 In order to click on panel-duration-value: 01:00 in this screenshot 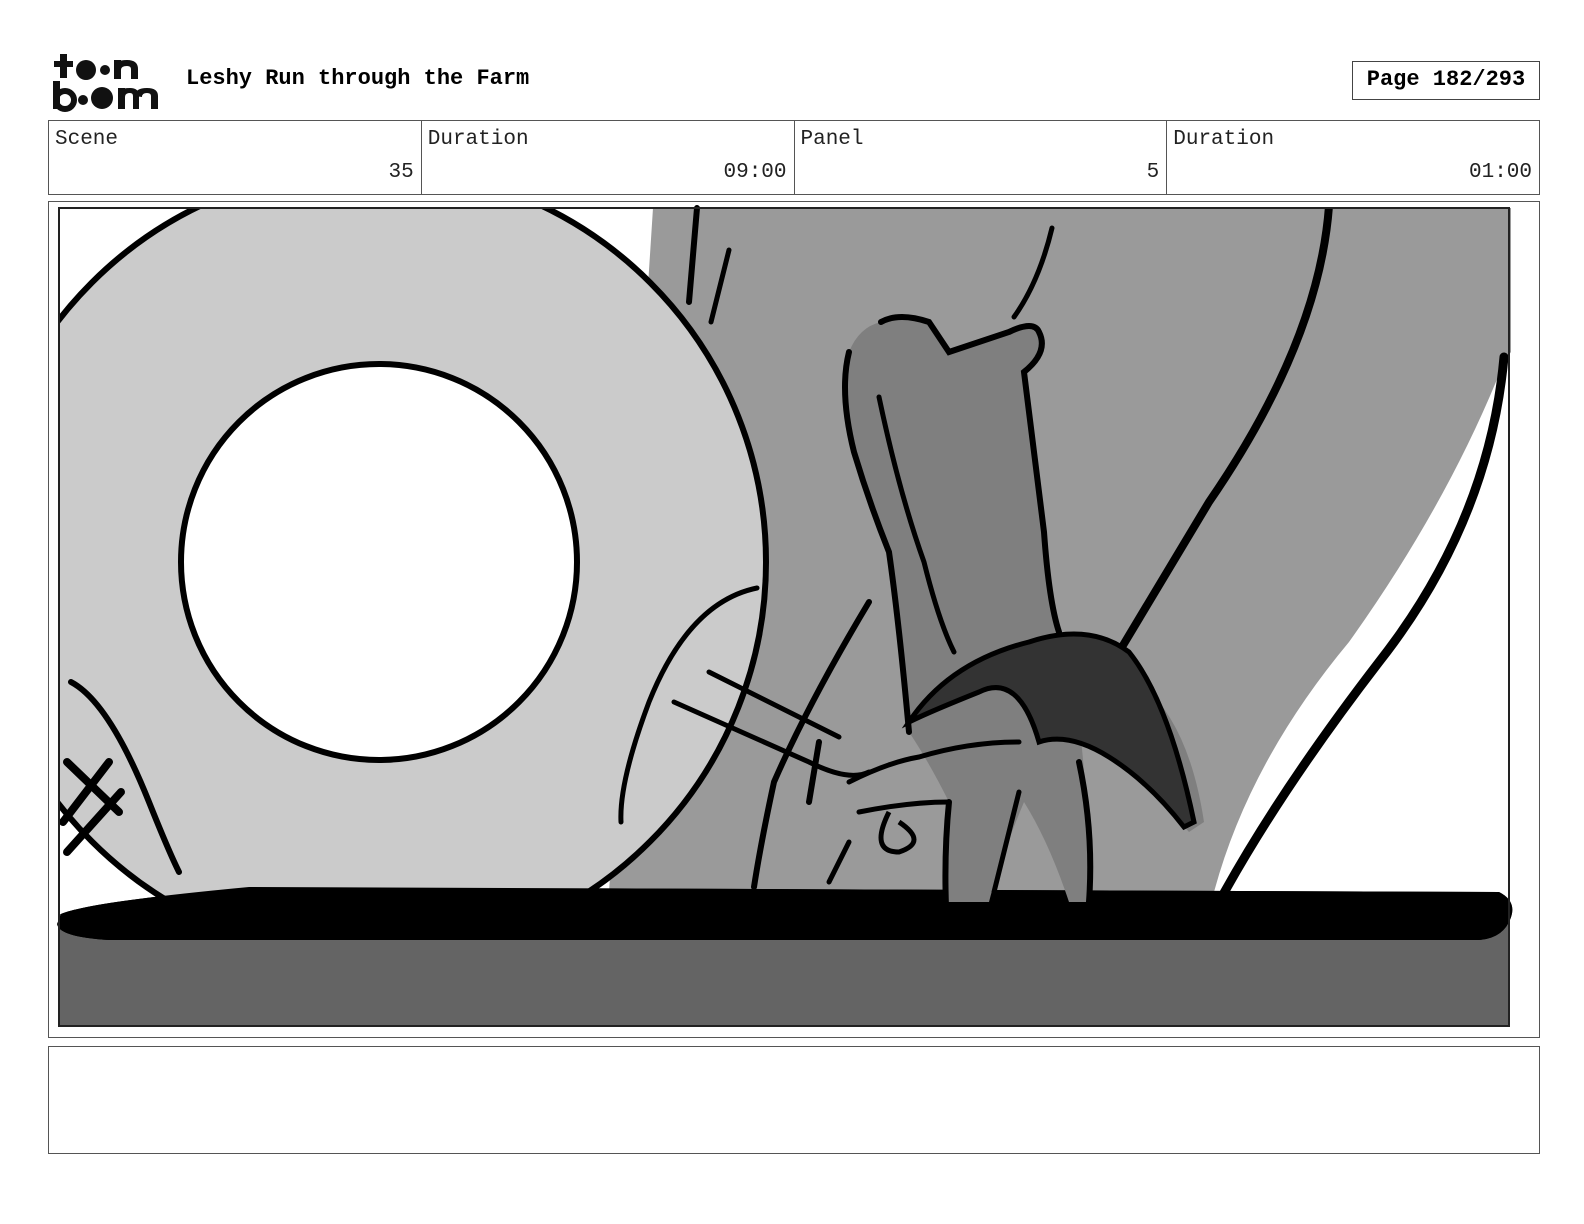, I will do `click(1500, 172)`.